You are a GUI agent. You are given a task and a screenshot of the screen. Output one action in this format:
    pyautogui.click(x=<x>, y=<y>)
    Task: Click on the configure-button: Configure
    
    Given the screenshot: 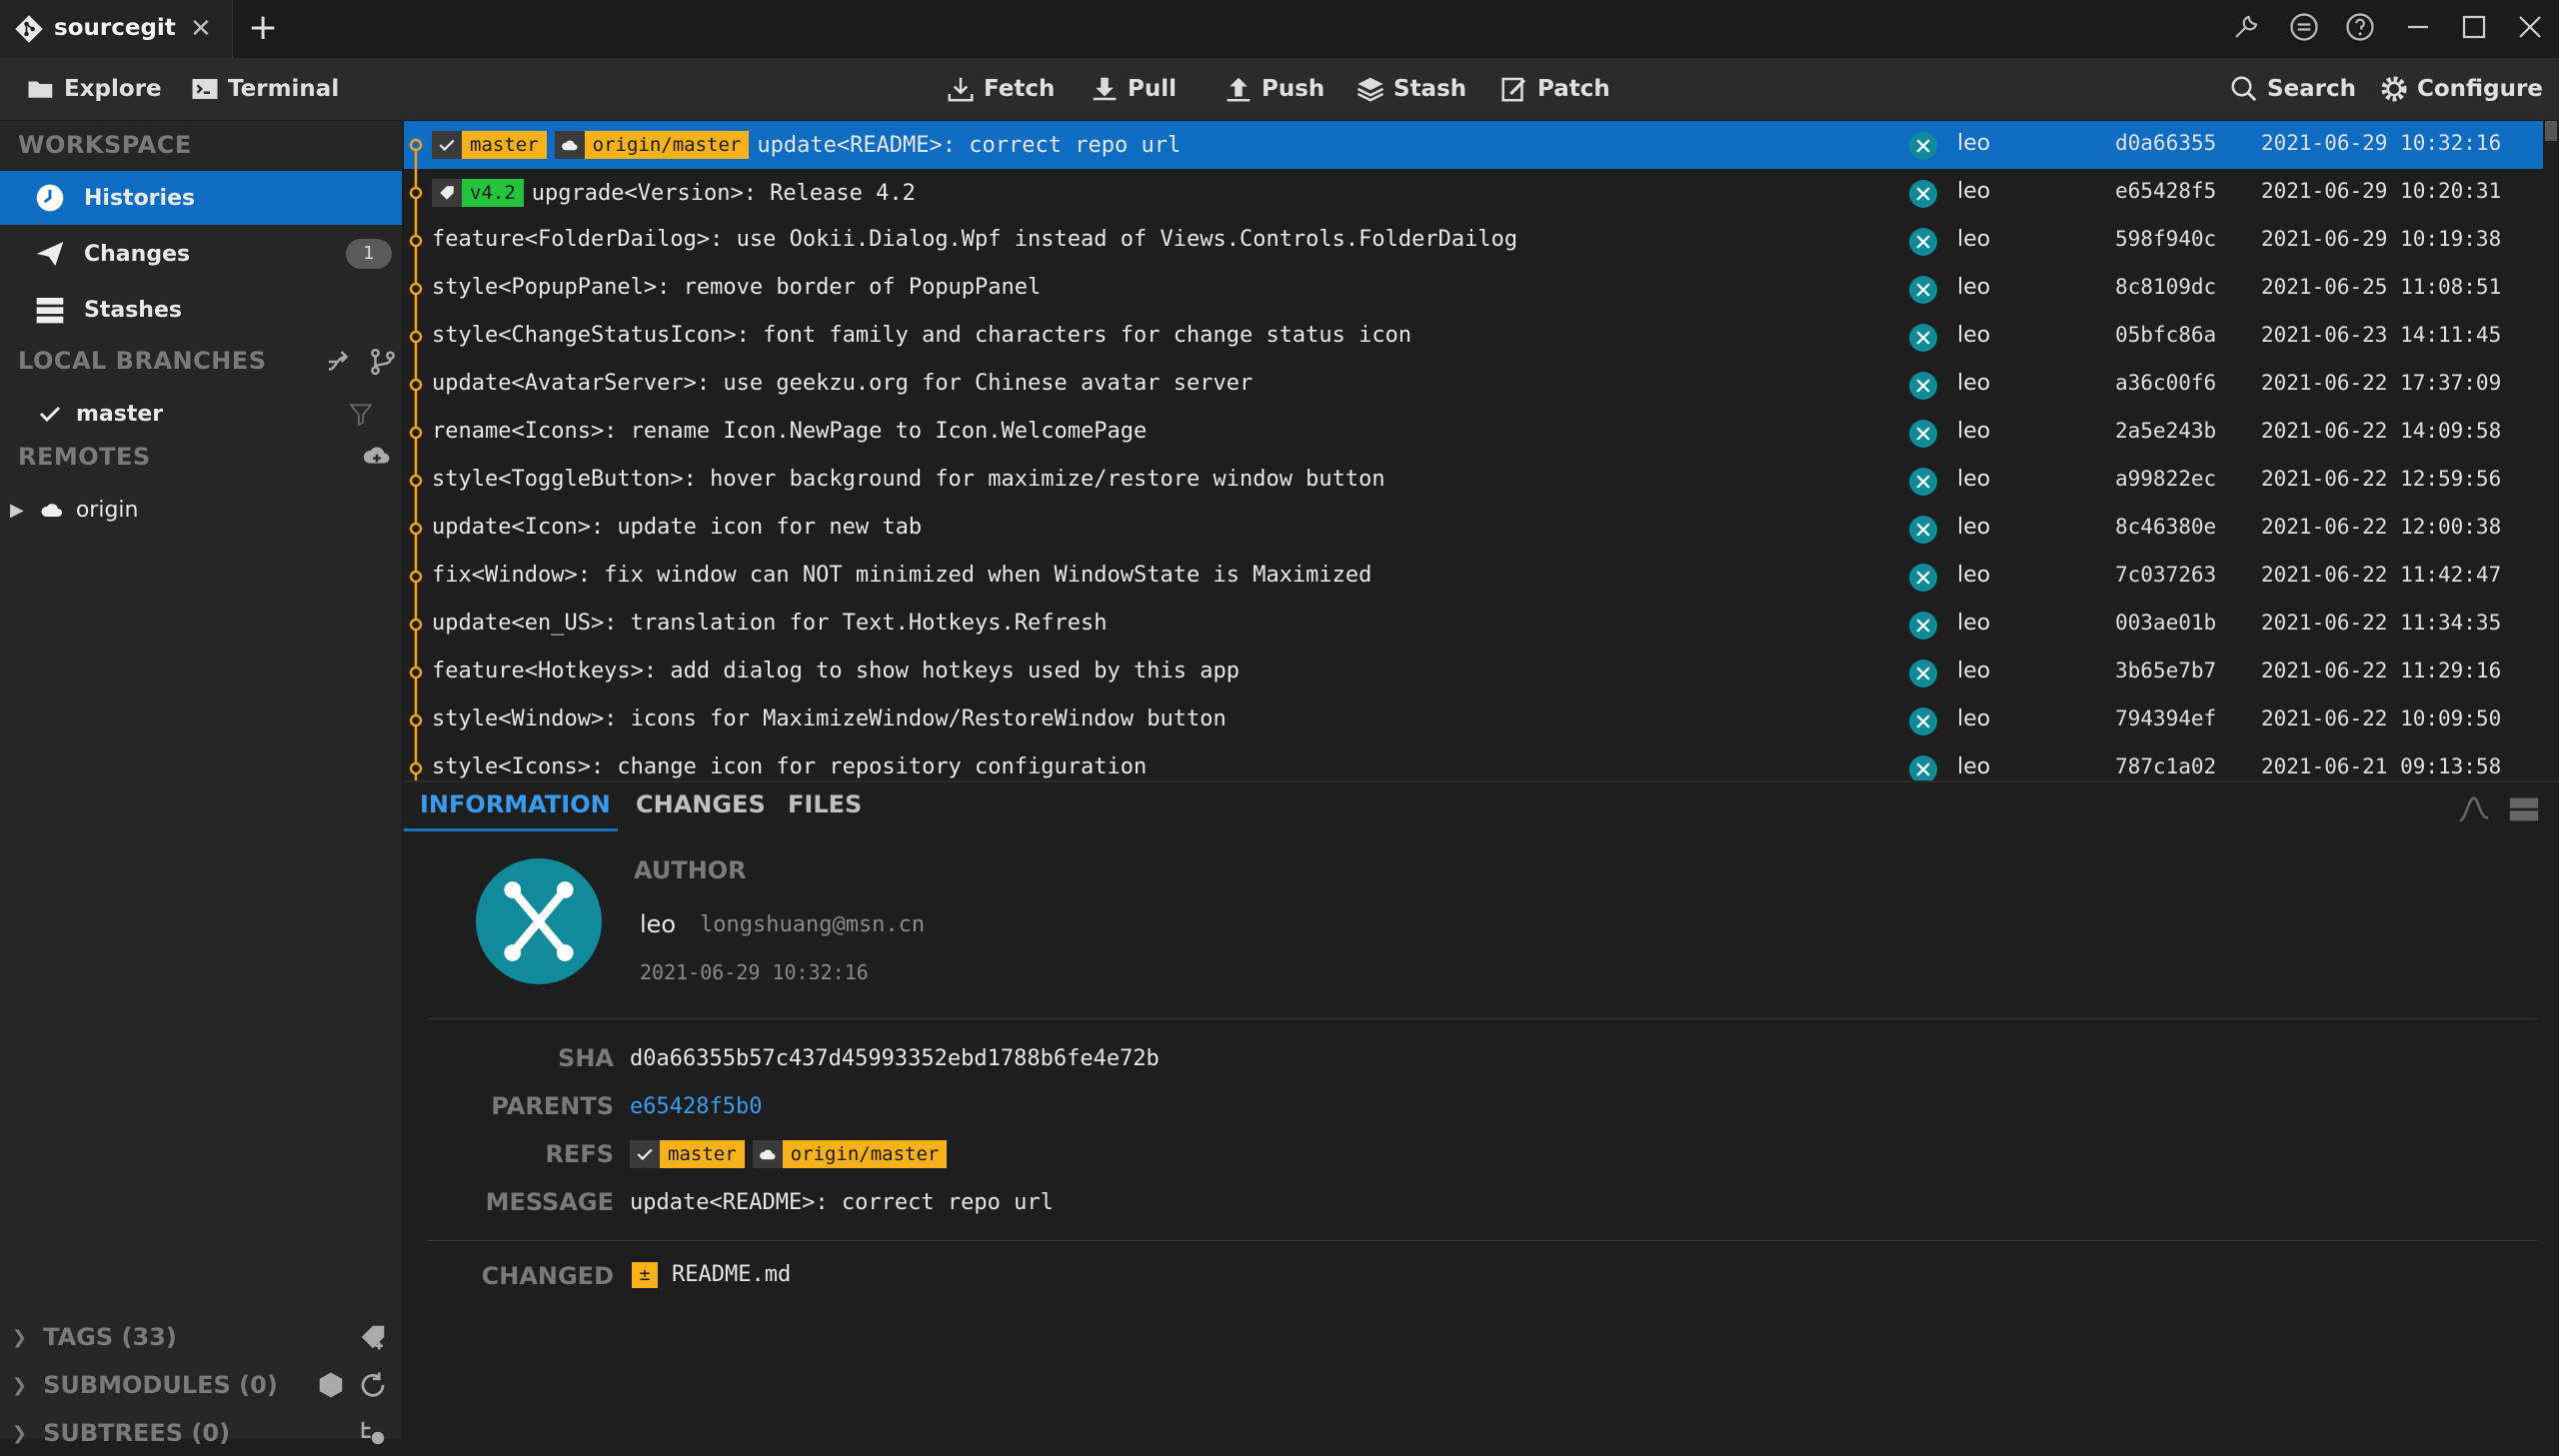 What is the action you would take?
    pyautogui.click(x=2461, y=89)
    